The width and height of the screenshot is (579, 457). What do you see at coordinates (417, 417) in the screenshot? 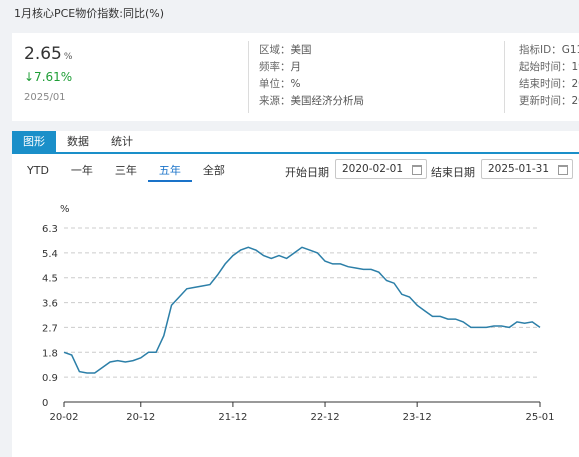
I see `x-tick-label: 23-12` at bounding box center [417, 417].